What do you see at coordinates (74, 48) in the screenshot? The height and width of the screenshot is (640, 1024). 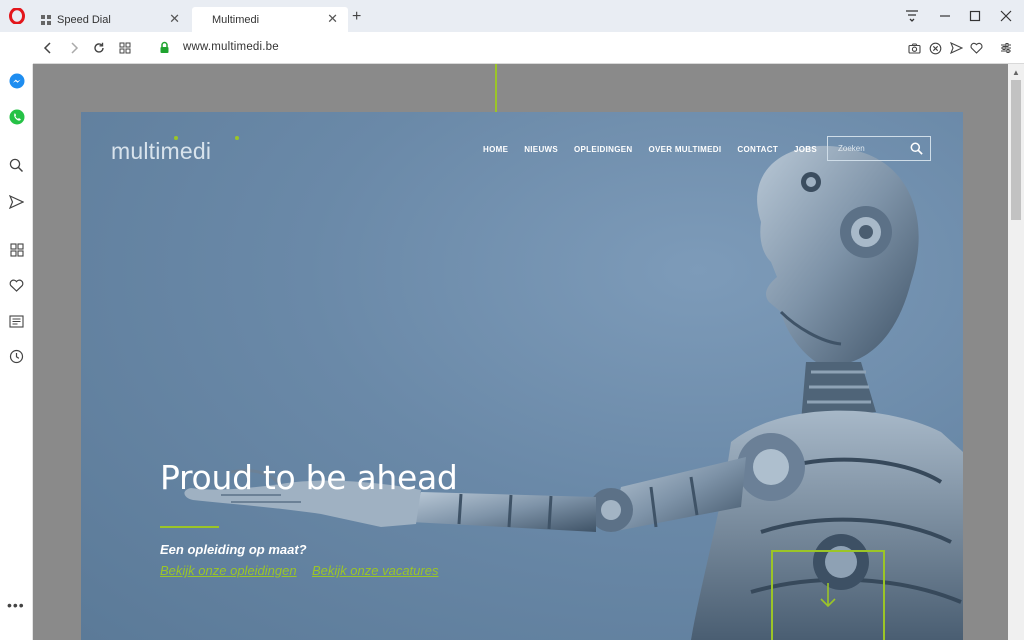 I see `forward-icon` at bounding box center [74, 48].